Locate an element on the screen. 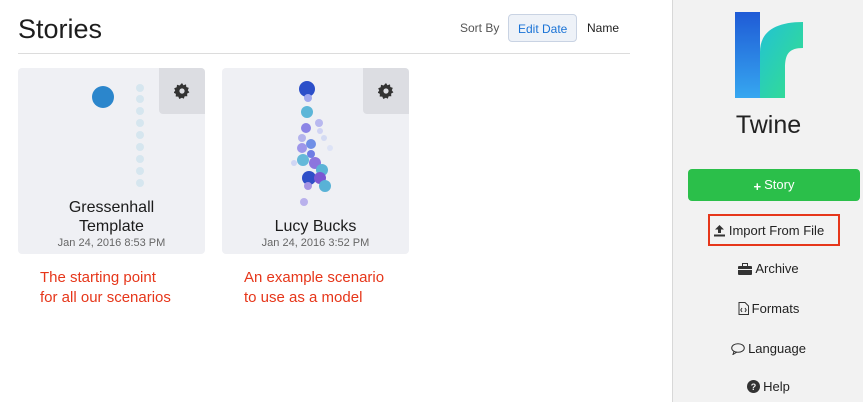 This screenshot has width=863, height=402. annotation-line: for all our scenarios is located at coordinates (105, 297).